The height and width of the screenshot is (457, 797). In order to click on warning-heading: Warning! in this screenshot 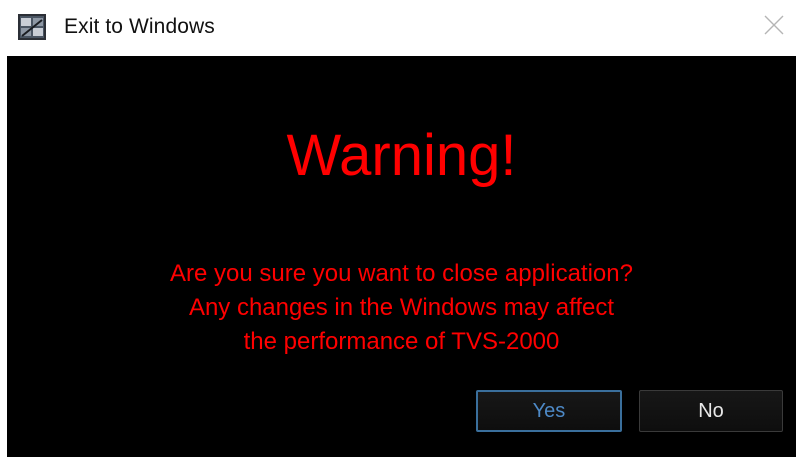, I will do `click(401, 155)`.